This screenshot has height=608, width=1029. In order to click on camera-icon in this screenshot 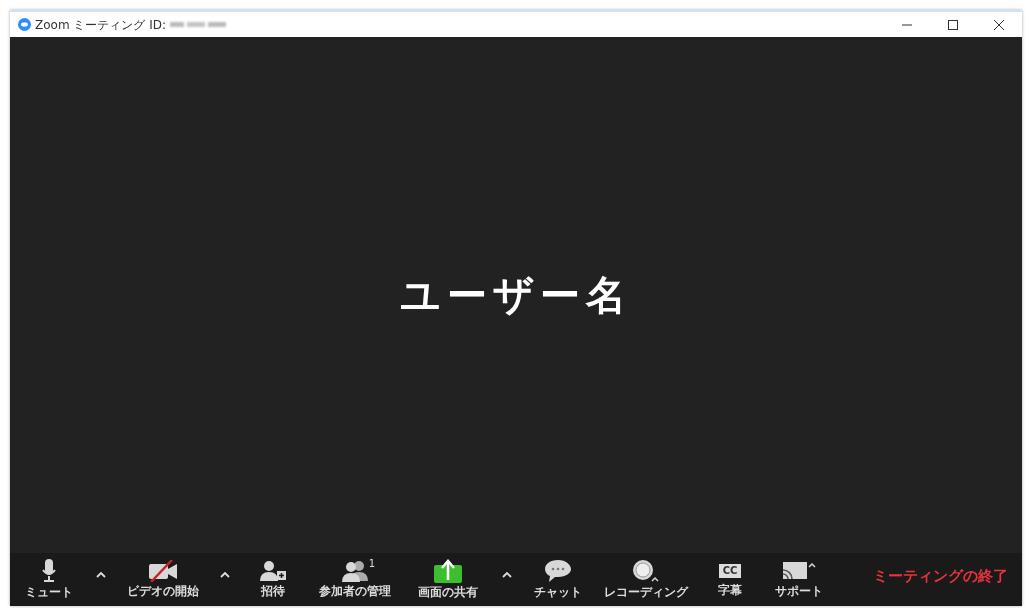, I will do `click(163, 571)`.